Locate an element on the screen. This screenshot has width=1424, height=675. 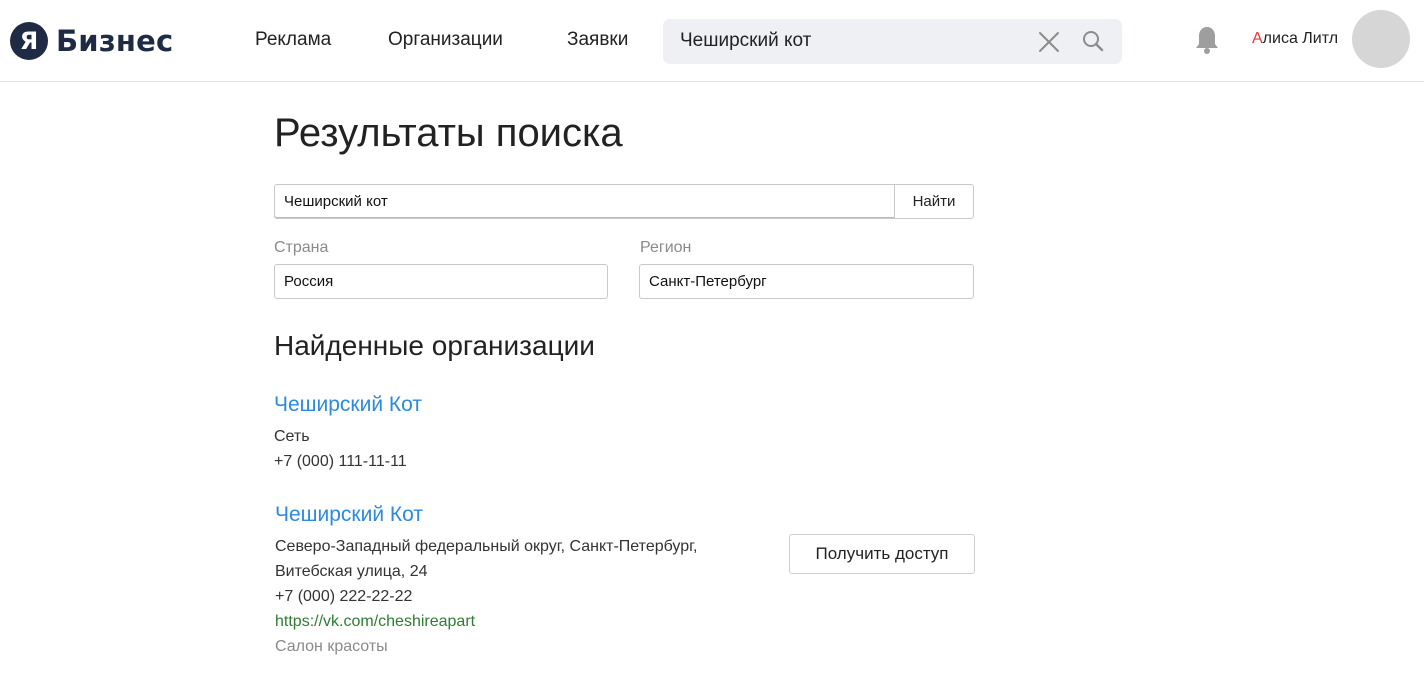
page-title: Результаты поиска is located at coordinates (448, 133).